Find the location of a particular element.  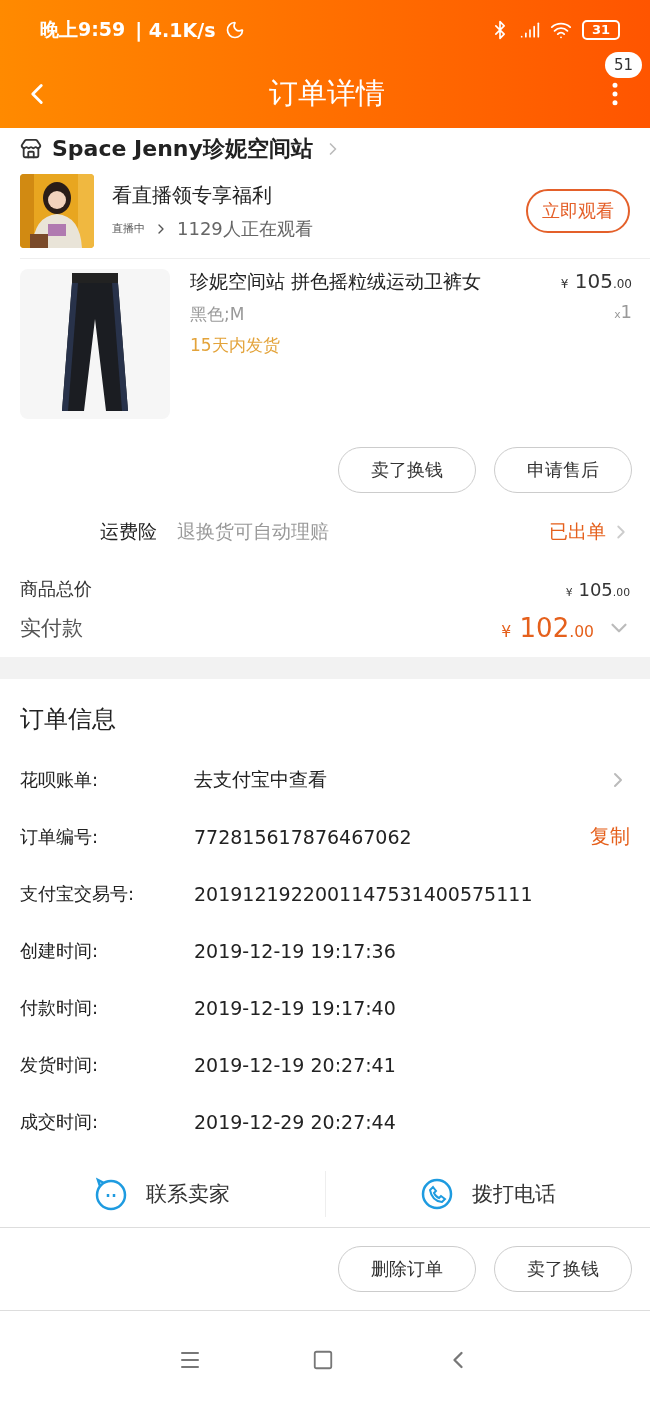

info-value: 2019-12-19 20:27:41 is located at coordinates (295, 1064).